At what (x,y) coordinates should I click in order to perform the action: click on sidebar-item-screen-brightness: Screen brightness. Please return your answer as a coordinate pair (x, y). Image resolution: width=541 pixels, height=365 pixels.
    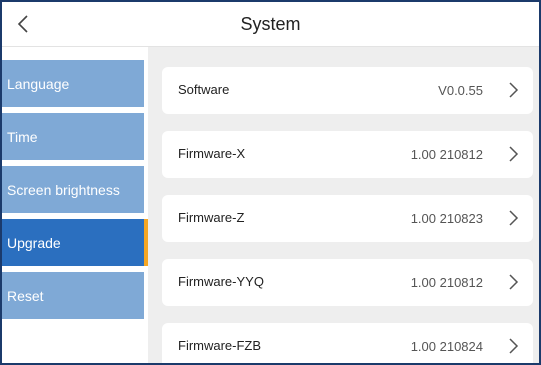
    Looking at the image, I should click on (73, 189).